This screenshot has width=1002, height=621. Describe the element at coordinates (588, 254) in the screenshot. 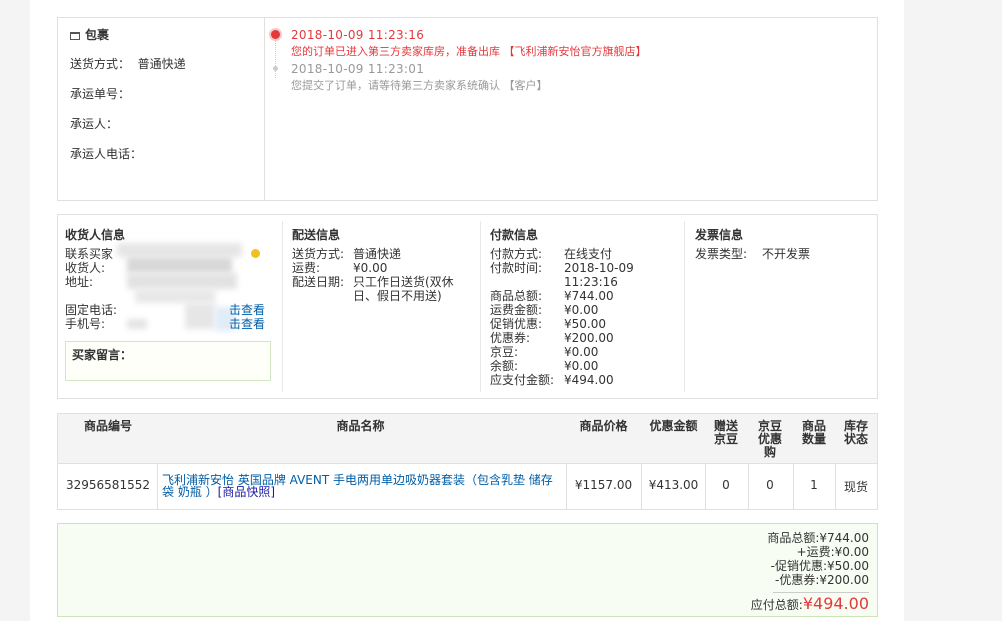

I see `payment-row-value: 在线支付` at that location.